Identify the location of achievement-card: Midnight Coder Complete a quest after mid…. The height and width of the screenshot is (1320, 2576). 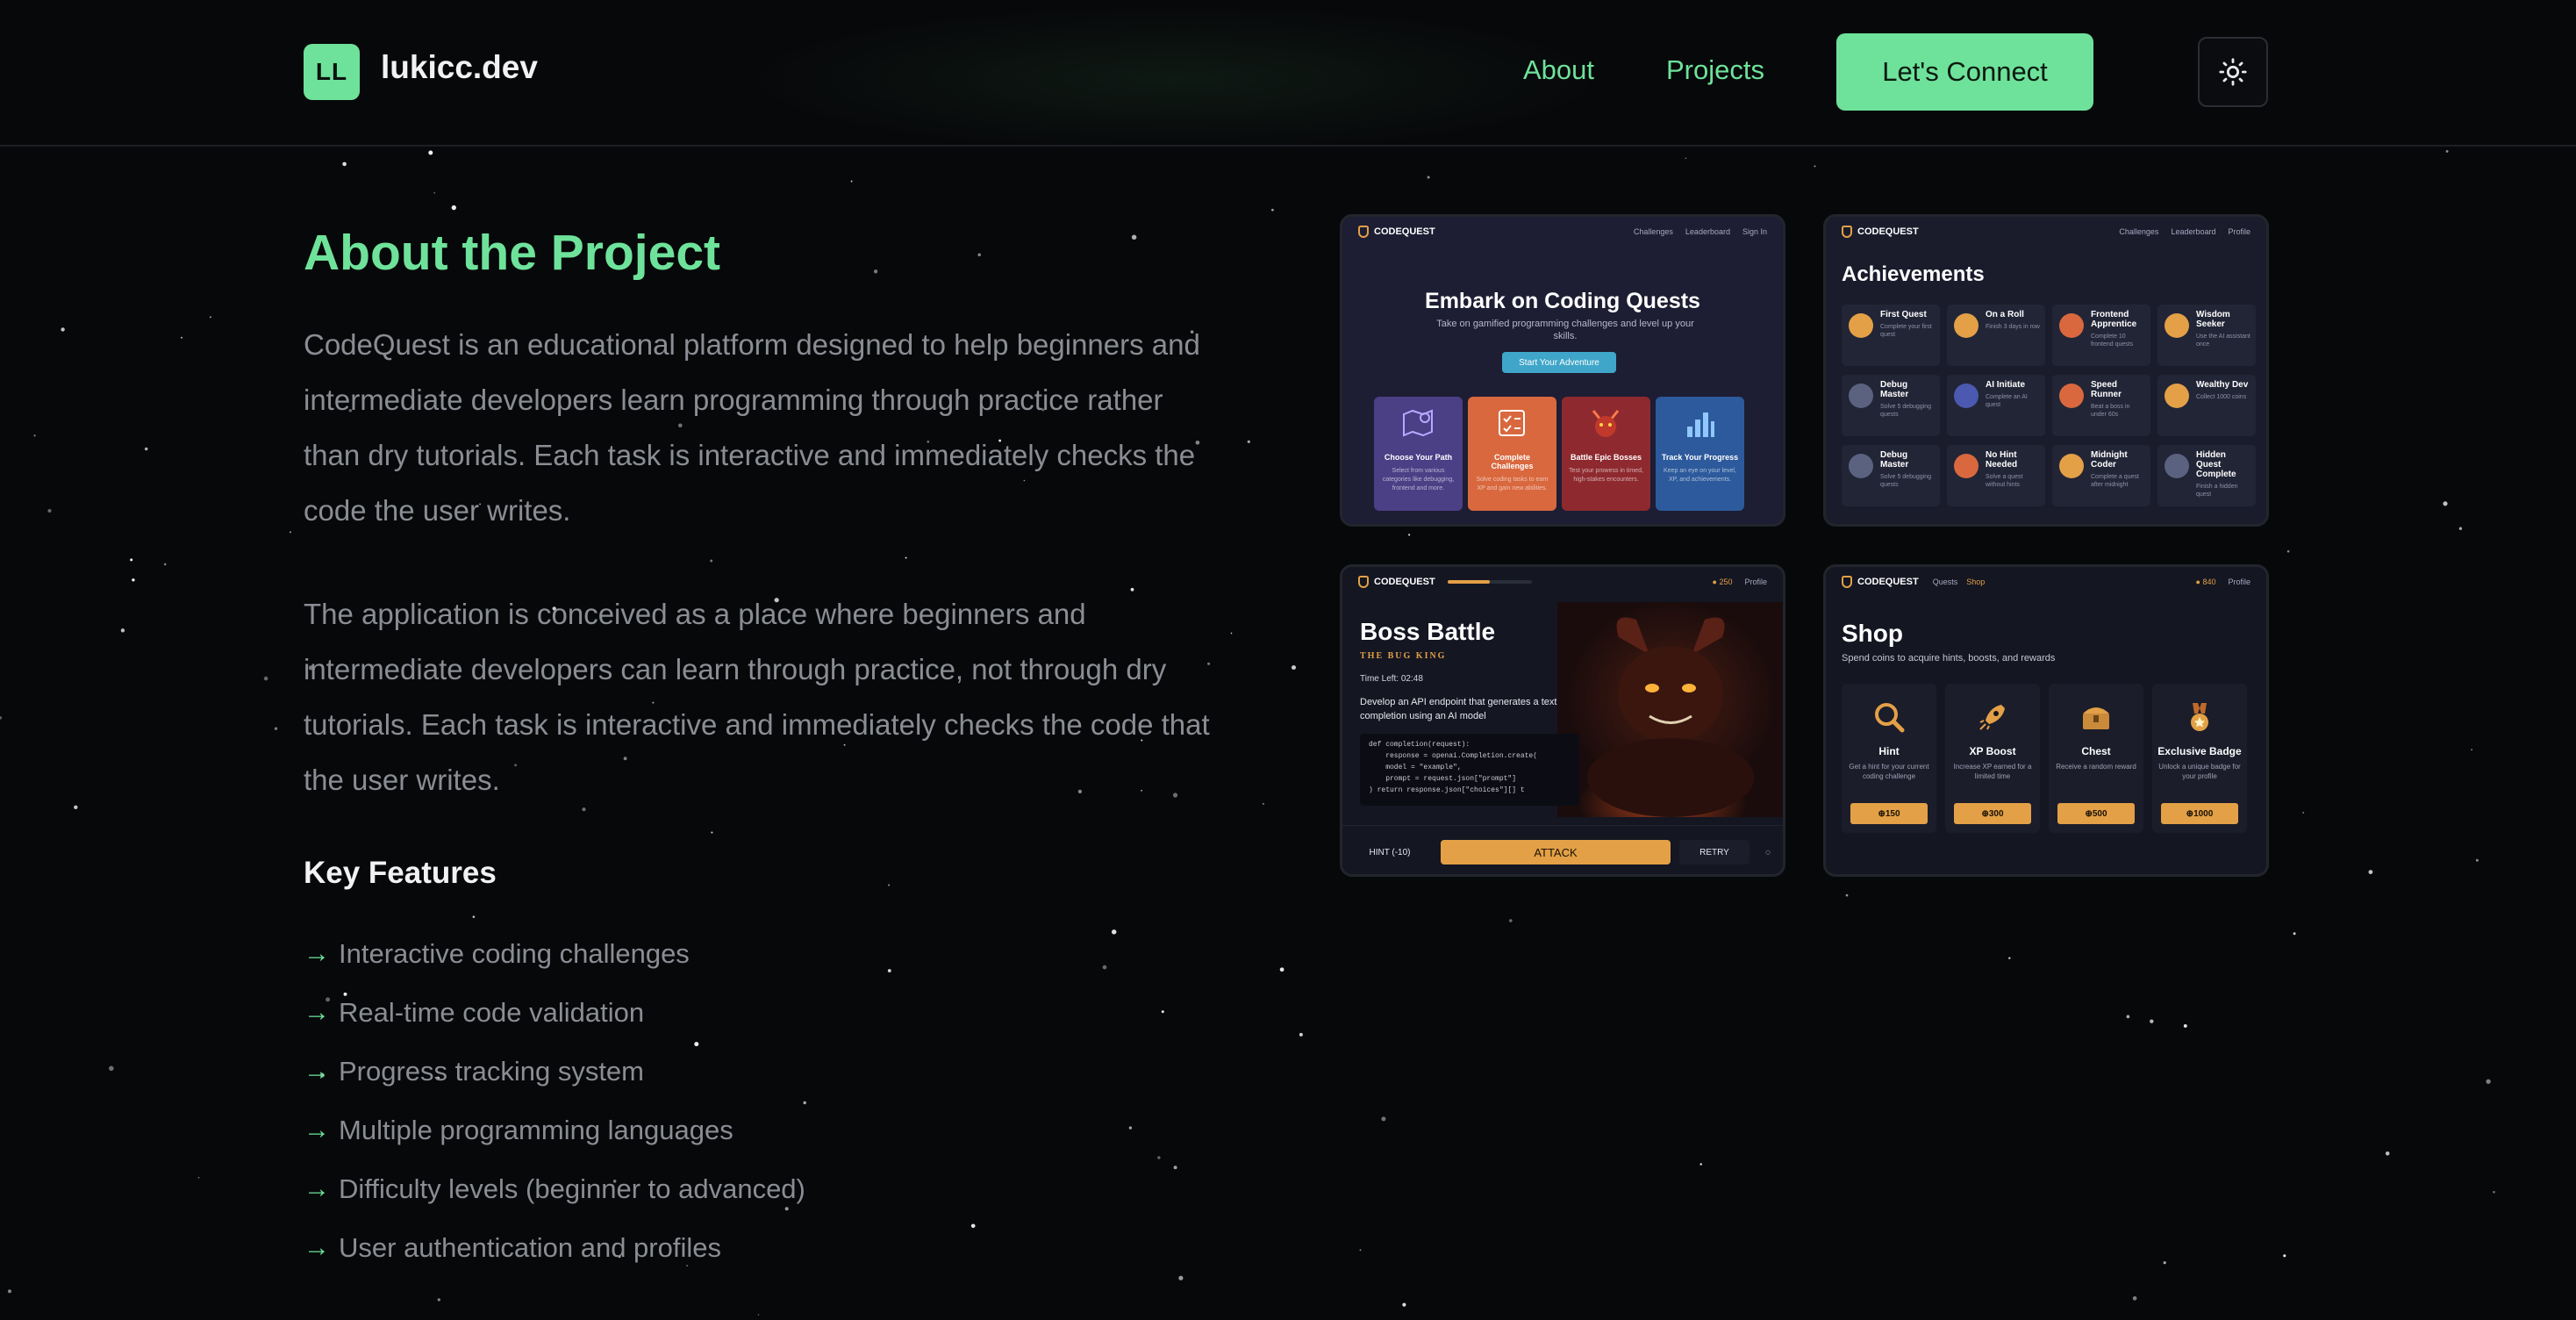
(2101, 475).